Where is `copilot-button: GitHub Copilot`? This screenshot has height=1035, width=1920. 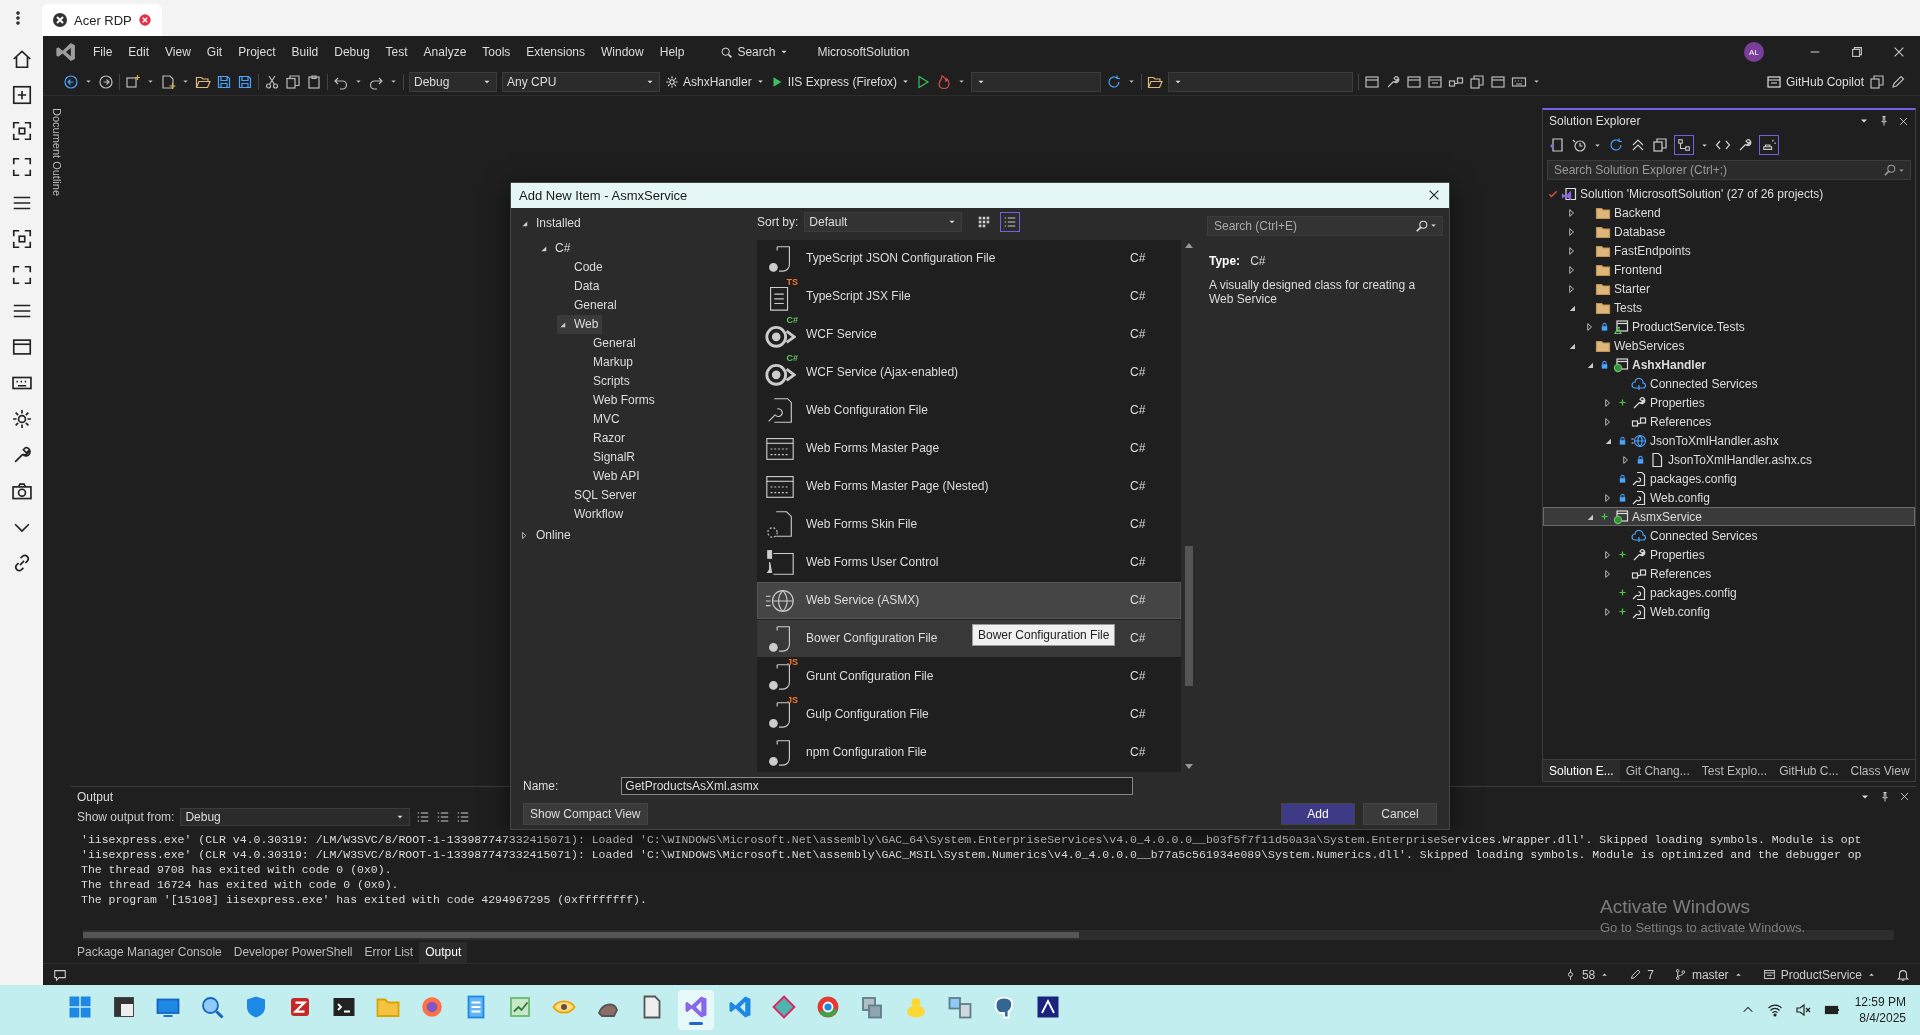 copilot-button: GitHub Copilot is located at coordinates (1814, 81).